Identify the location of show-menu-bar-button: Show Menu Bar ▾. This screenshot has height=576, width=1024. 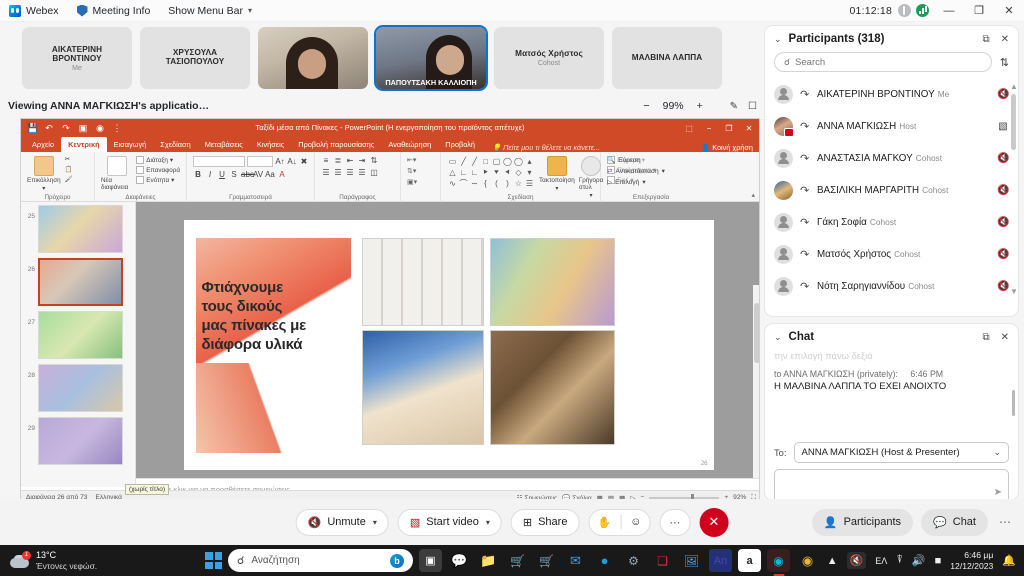
(210, 11).